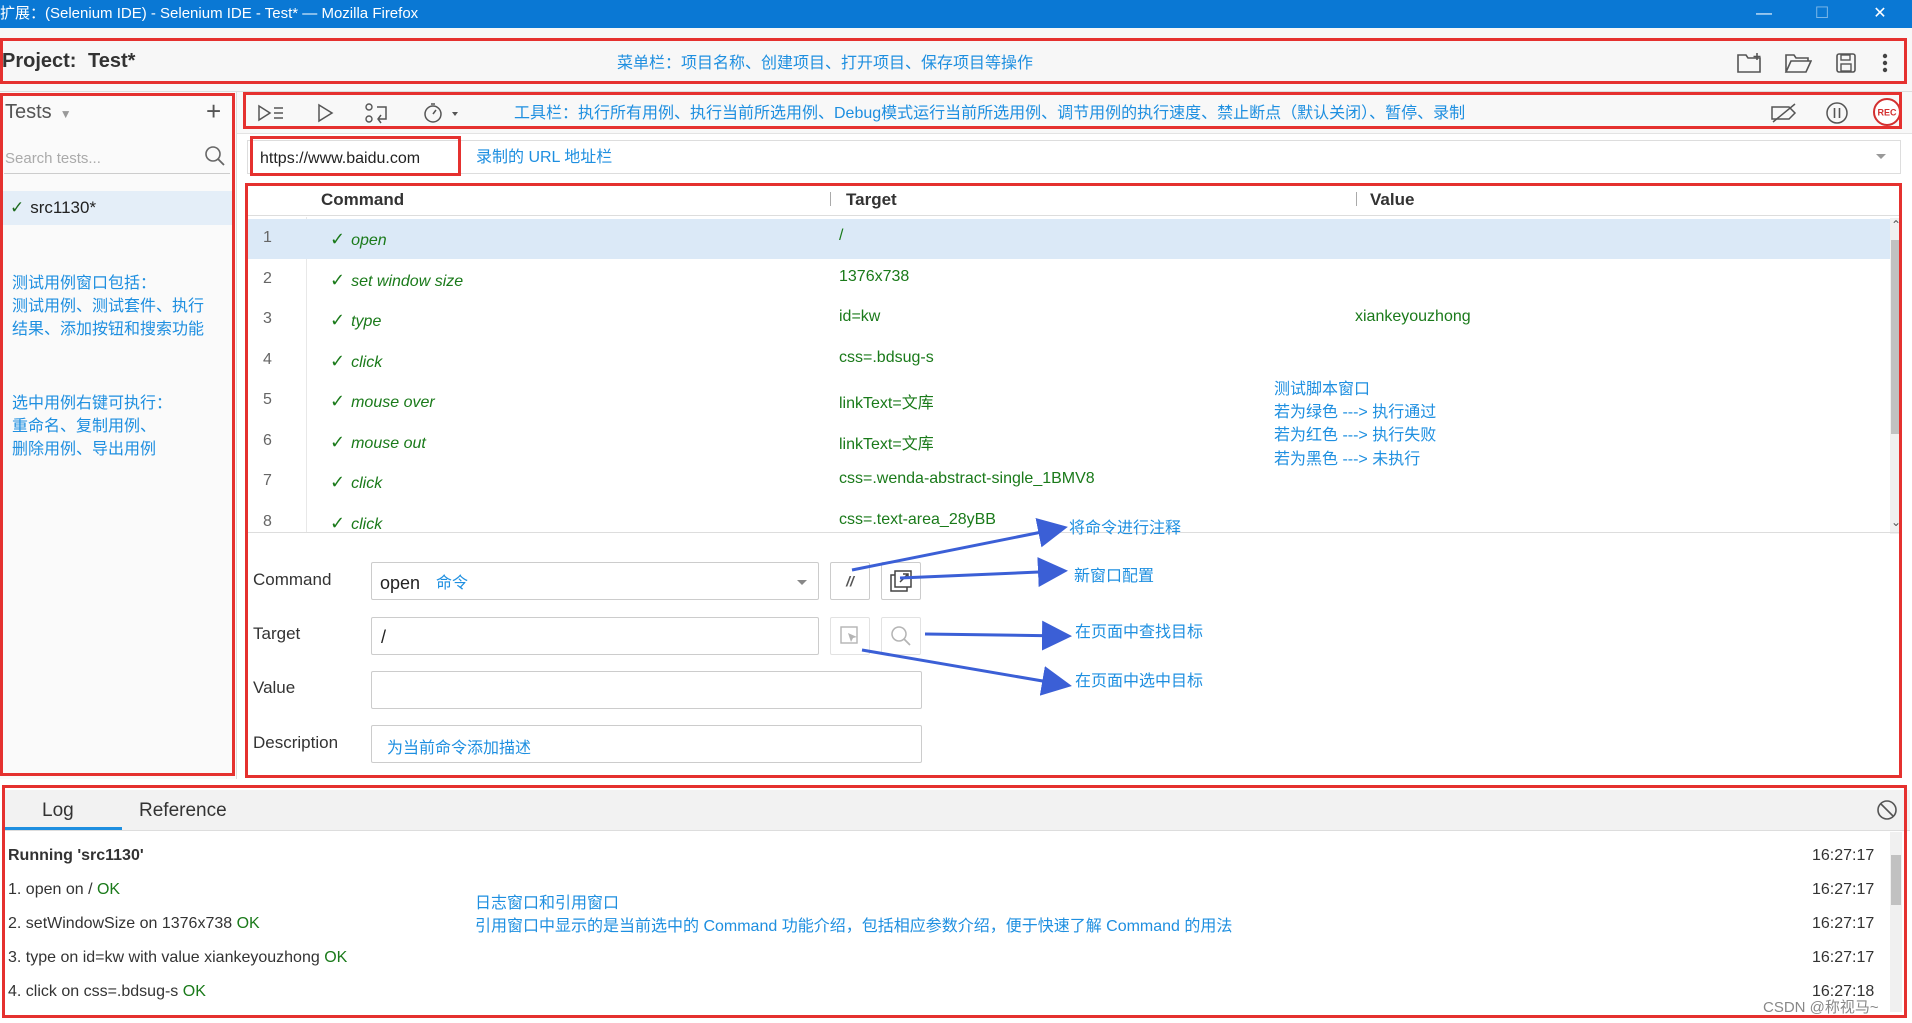 The height and width of the screenshot is (1023, 1912). I want to click on arrow-new-window, so click(983, 572).